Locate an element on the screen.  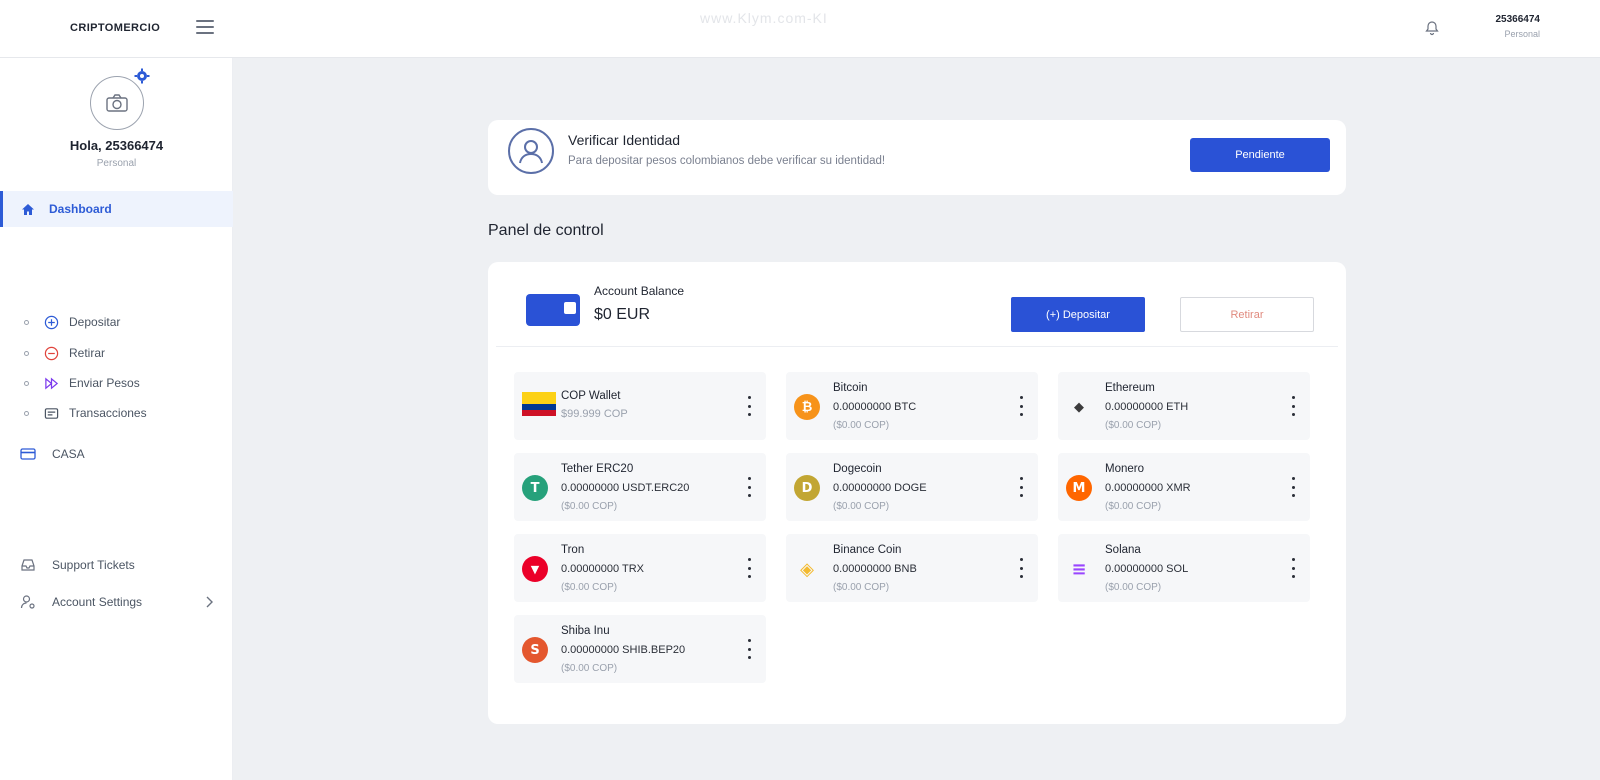
asset-balance: 0.00000000 SHIB.BEP20 is located at coordinates (623, 650).